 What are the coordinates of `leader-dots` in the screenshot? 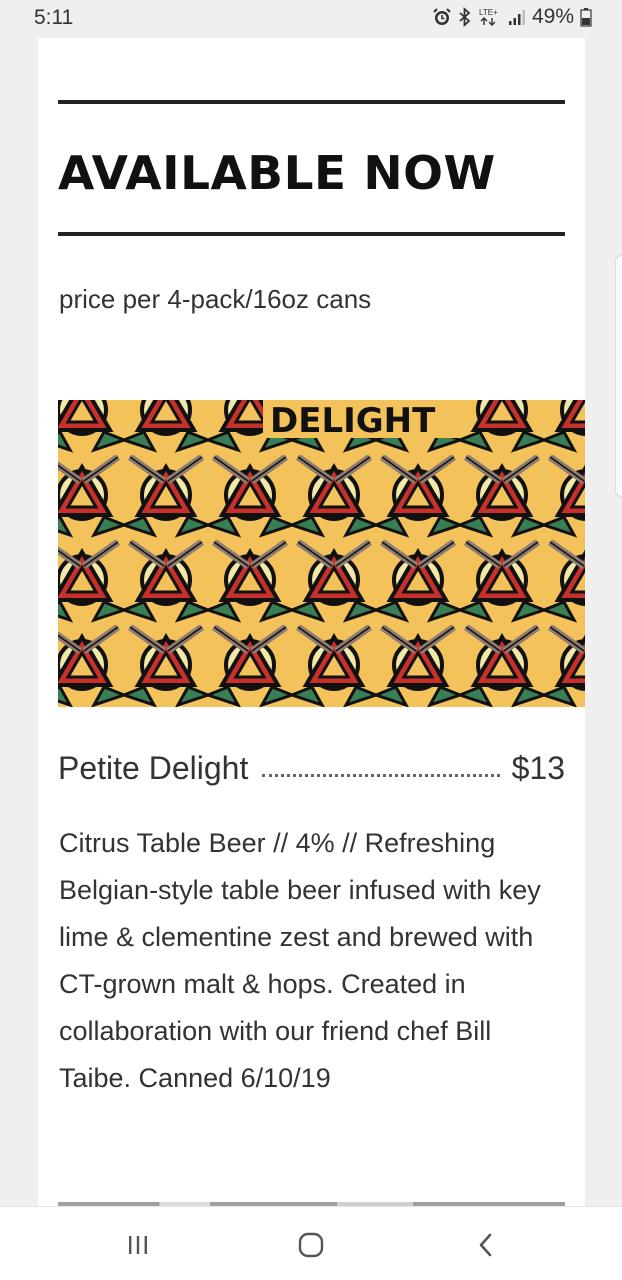 It's located at (381, 775).